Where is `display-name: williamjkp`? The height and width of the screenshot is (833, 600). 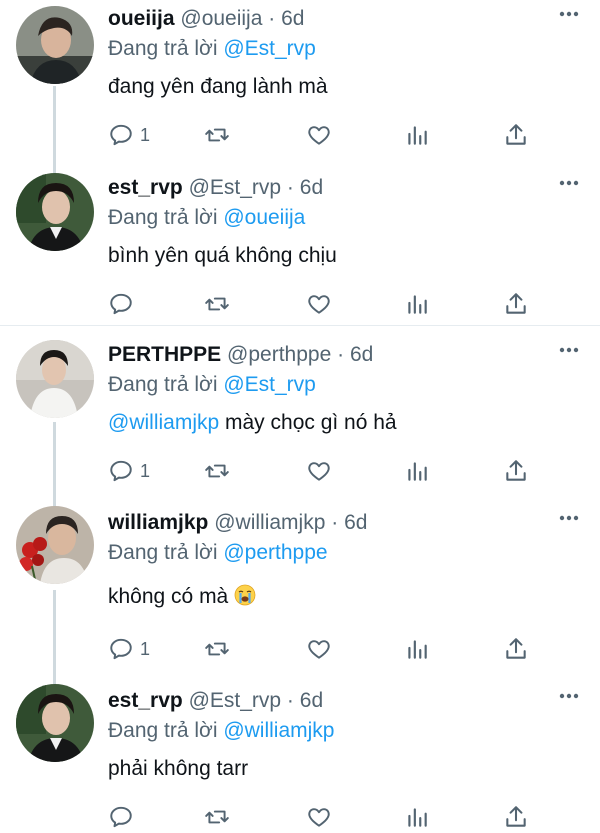 display-name: williamjkp is located at coordinates (158, 522).